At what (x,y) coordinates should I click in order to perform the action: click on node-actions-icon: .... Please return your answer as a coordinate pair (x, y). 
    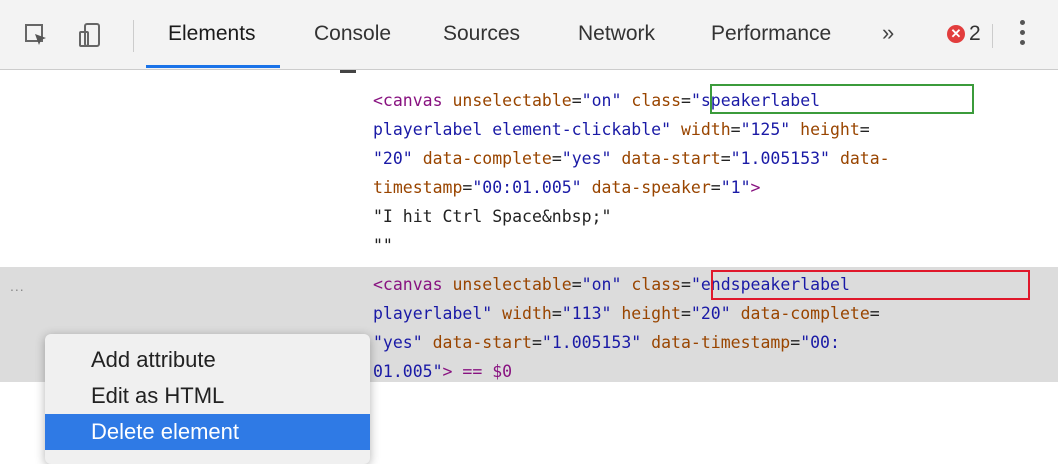
    Looking at the image, I should click on (17, 286).